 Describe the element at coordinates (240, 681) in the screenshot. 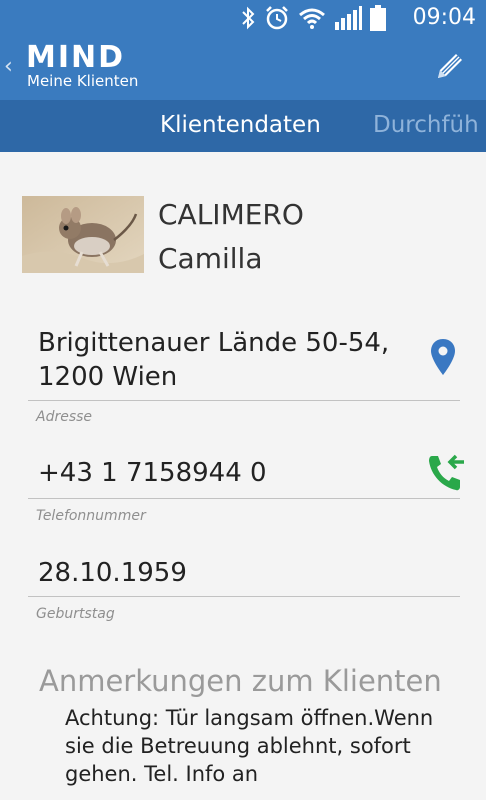

I see `notes-title: Anmerkungen zum Klienten` at that location.